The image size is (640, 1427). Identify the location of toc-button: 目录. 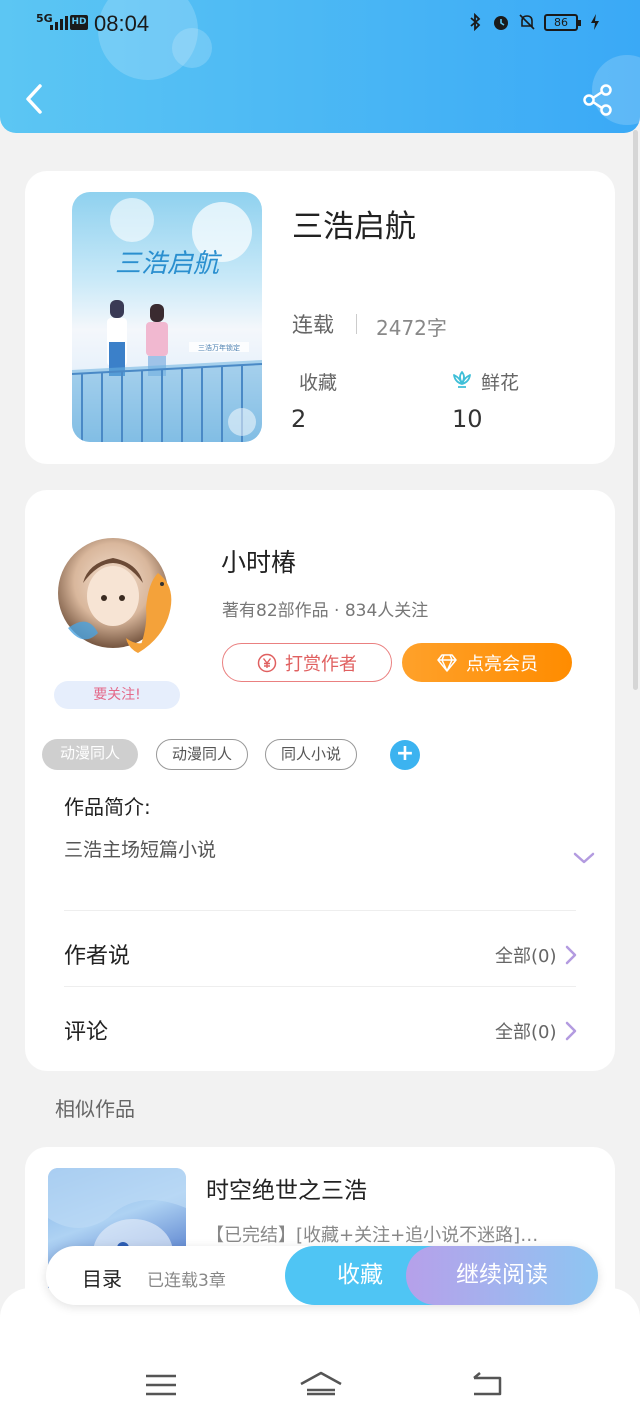
(102, 1277).